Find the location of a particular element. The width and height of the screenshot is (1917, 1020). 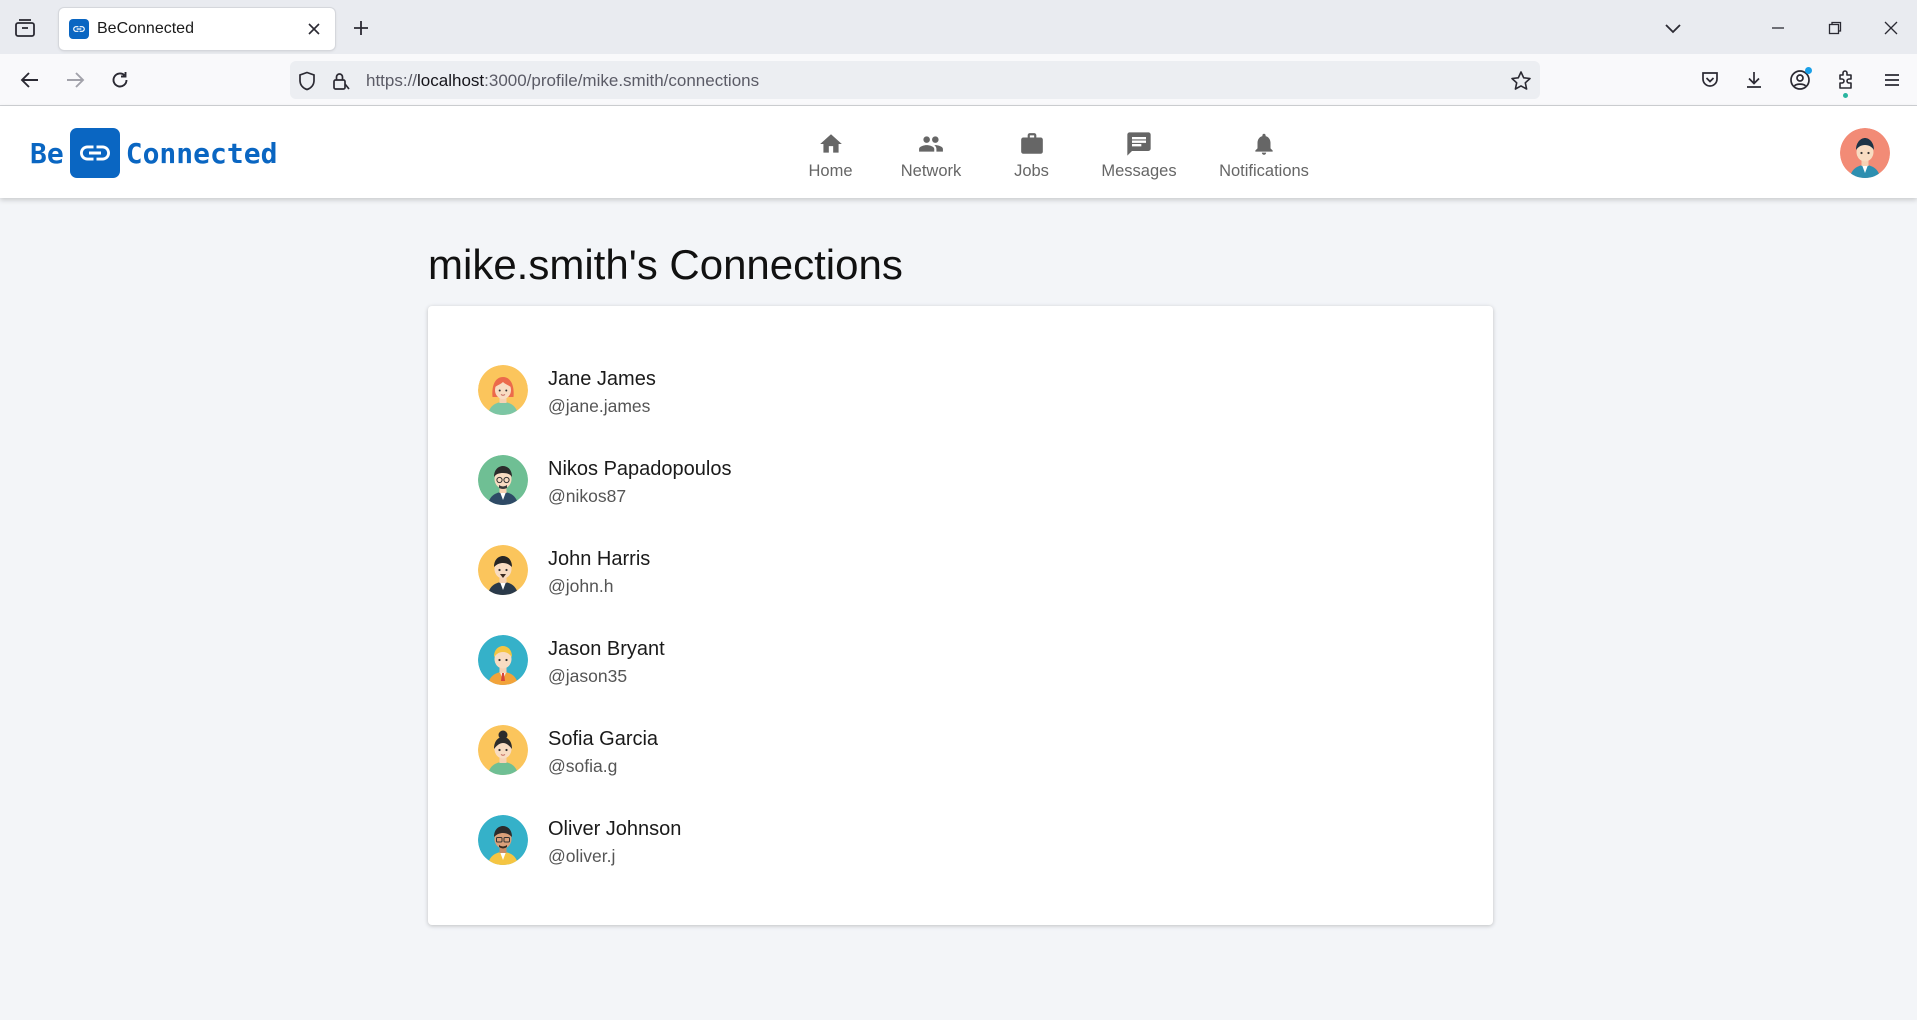

new-tab-icon is located at coordinates (361, 28).